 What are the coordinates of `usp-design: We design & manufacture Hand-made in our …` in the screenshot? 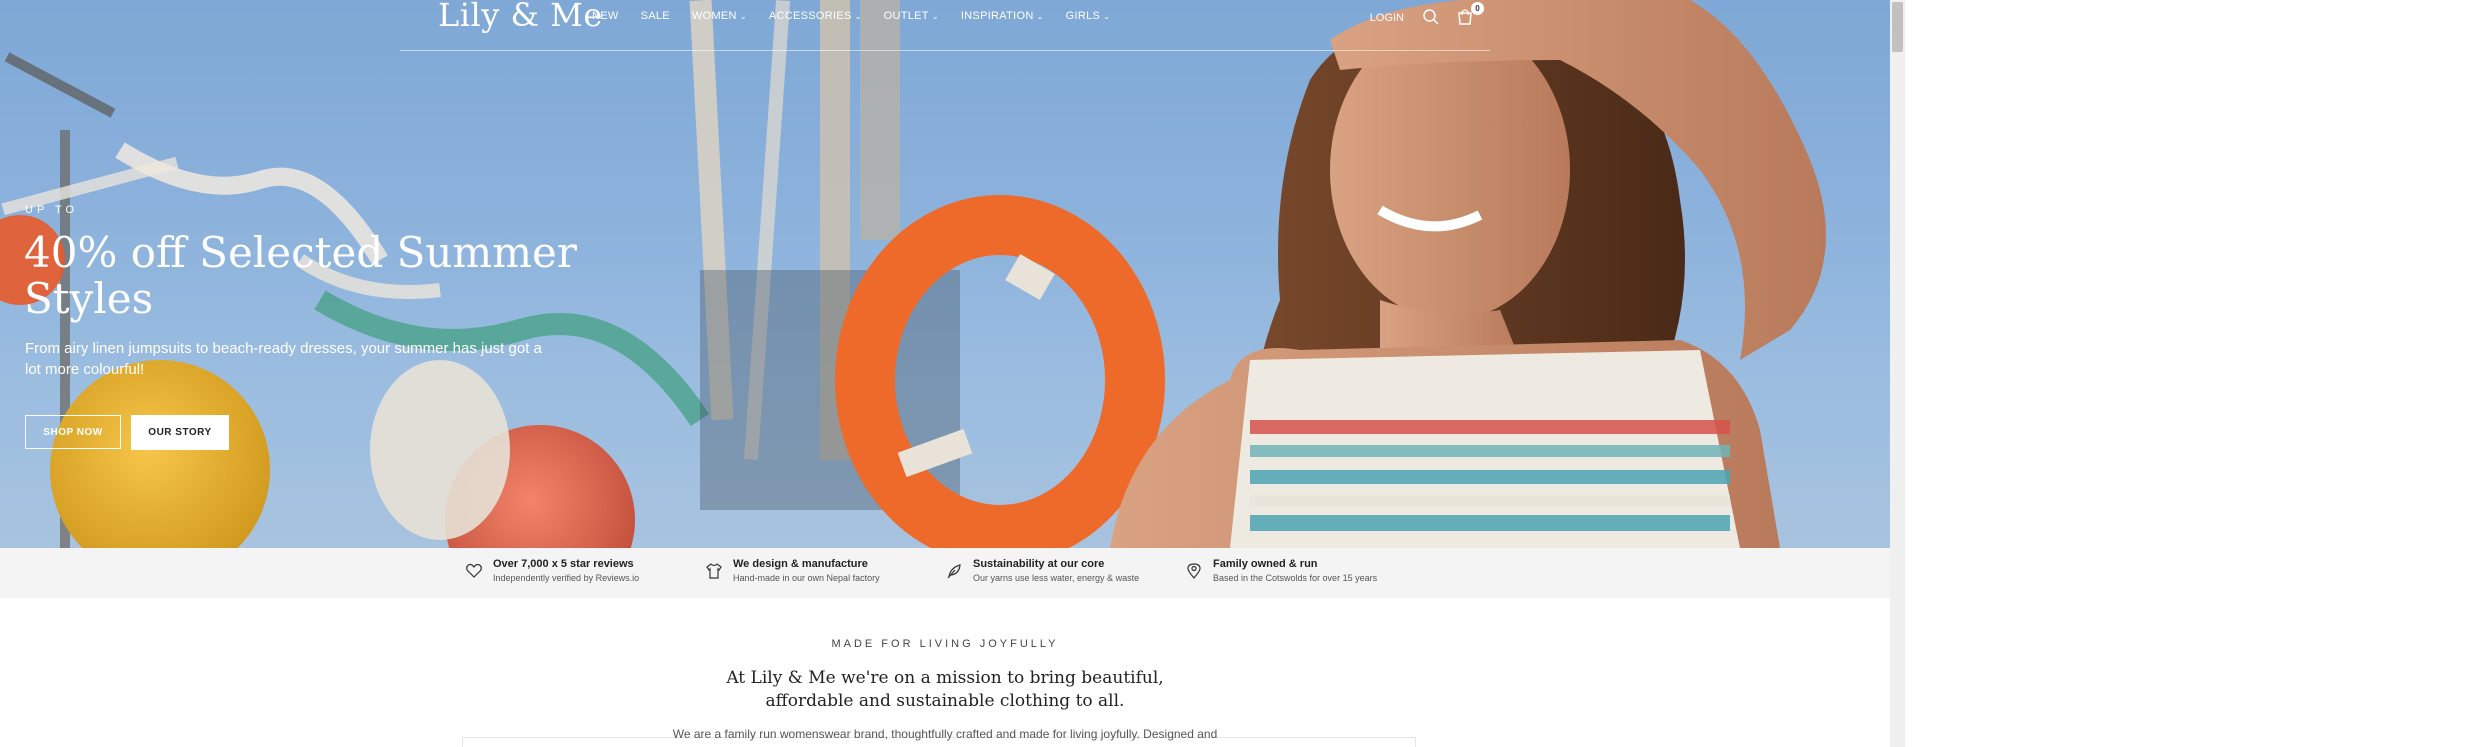 It's located at (792, 570).